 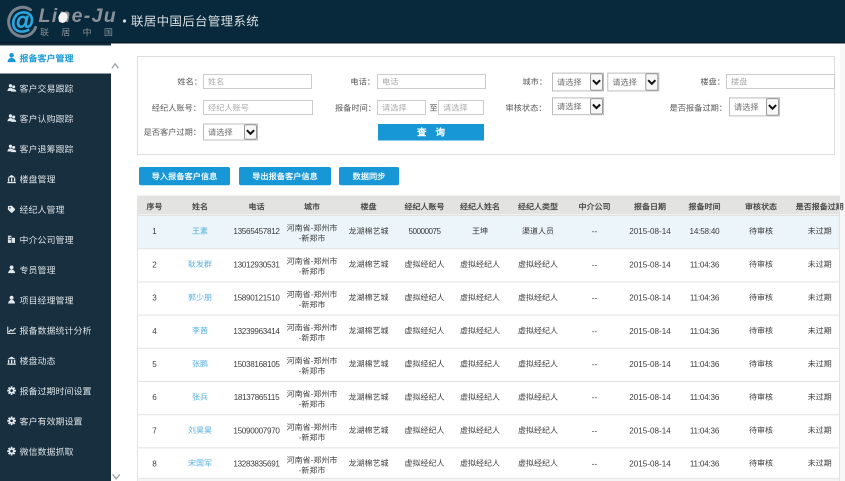 What do you see at coordinates (424, 231) in the screenshot?
I see `svg-text: 50000075` at bounding box center [424, 231].